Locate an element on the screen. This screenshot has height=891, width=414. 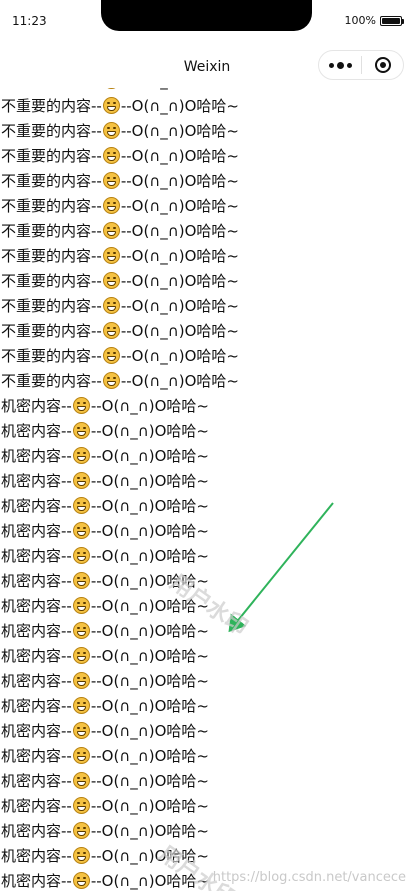
close-button is located at coordinates (382, 65).